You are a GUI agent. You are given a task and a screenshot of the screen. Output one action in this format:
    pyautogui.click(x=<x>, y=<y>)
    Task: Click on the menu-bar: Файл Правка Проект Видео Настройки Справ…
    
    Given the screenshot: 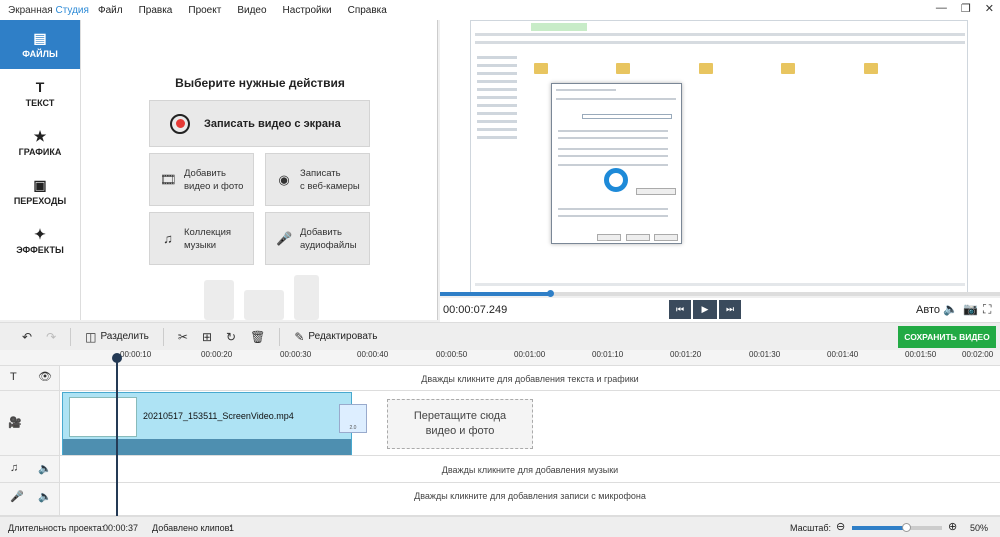 What is the action you would take?
    pyautogui.click(x=242, y=10)
    